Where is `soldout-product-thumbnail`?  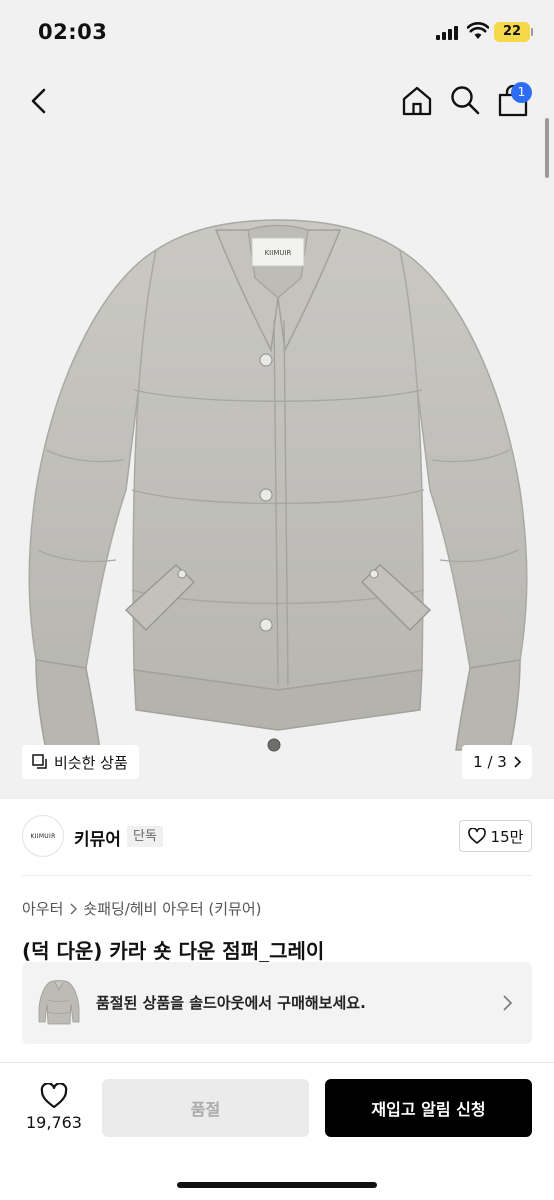
soldout-product-thumbnail is located at coordinates (59, 1002).